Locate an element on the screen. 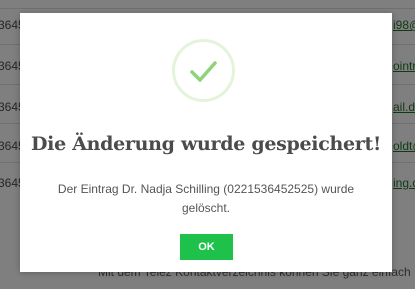  dialog-title: Die Änderung wurde gespeichert! is located at coordinates (206, 144).